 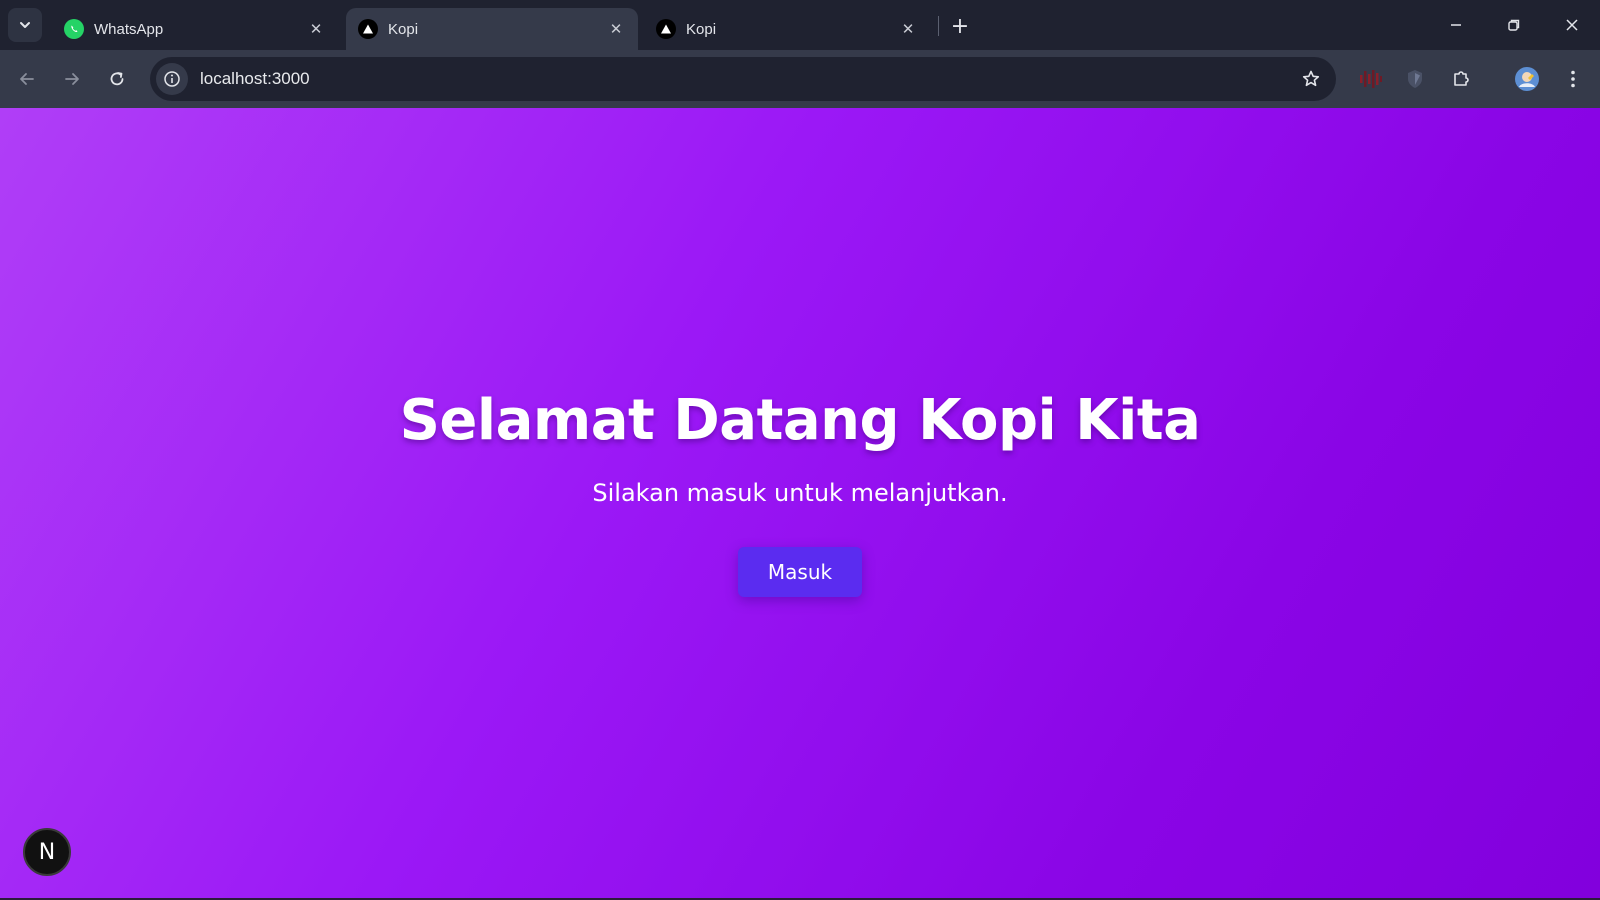 I want to click on puzzle-icon, so click(x=1461, y=78).